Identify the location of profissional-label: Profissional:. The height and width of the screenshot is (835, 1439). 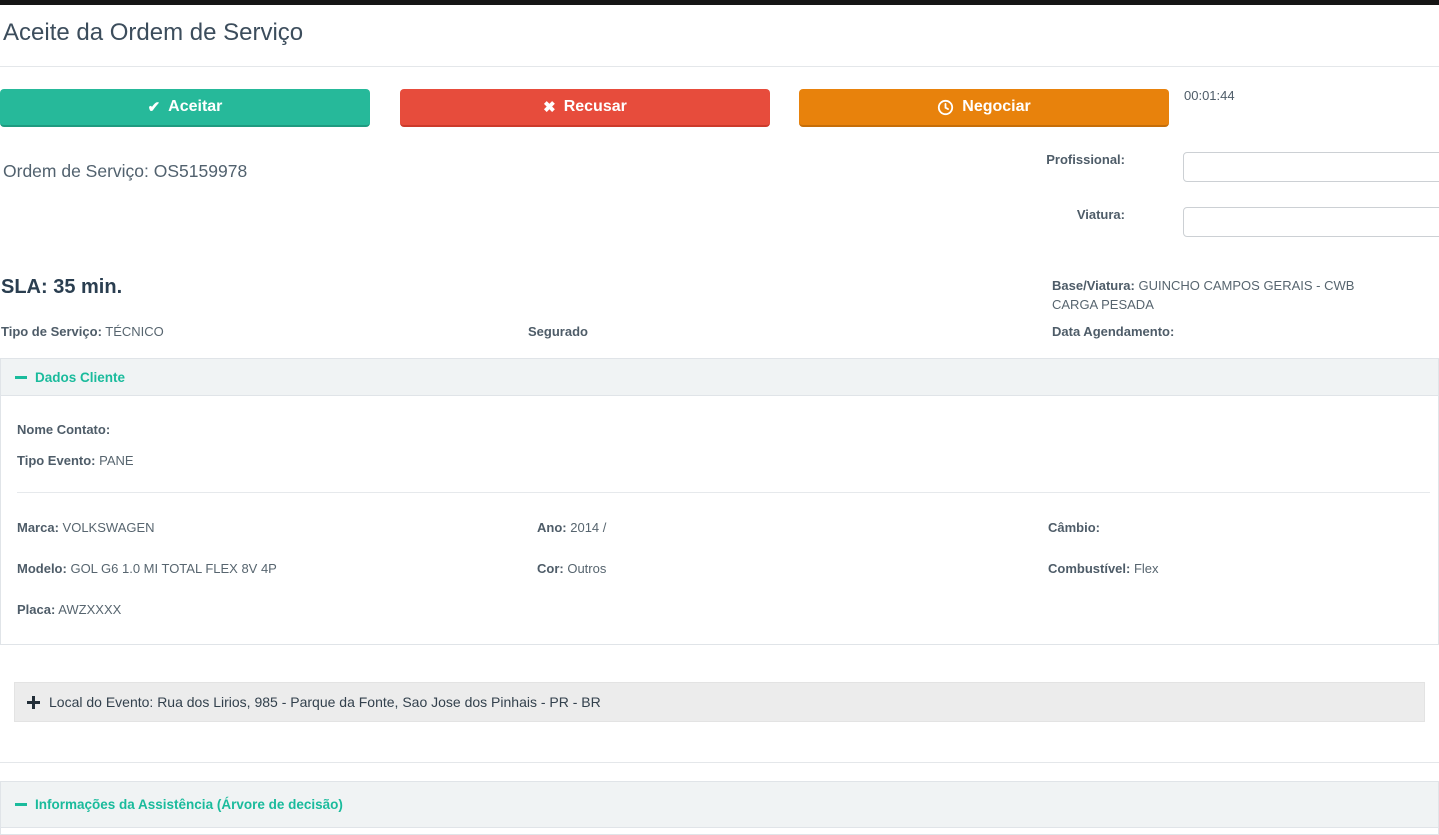
(1085, 159).